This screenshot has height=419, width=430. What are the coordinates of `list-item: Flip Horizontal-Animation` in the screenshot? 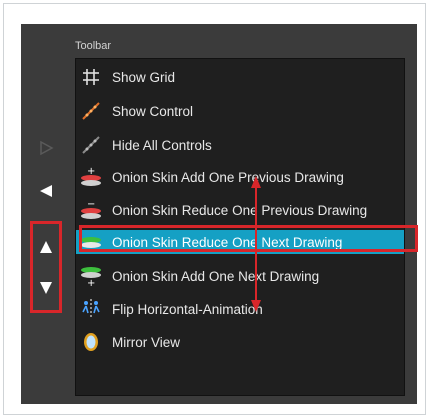 It's located at (240, 309).